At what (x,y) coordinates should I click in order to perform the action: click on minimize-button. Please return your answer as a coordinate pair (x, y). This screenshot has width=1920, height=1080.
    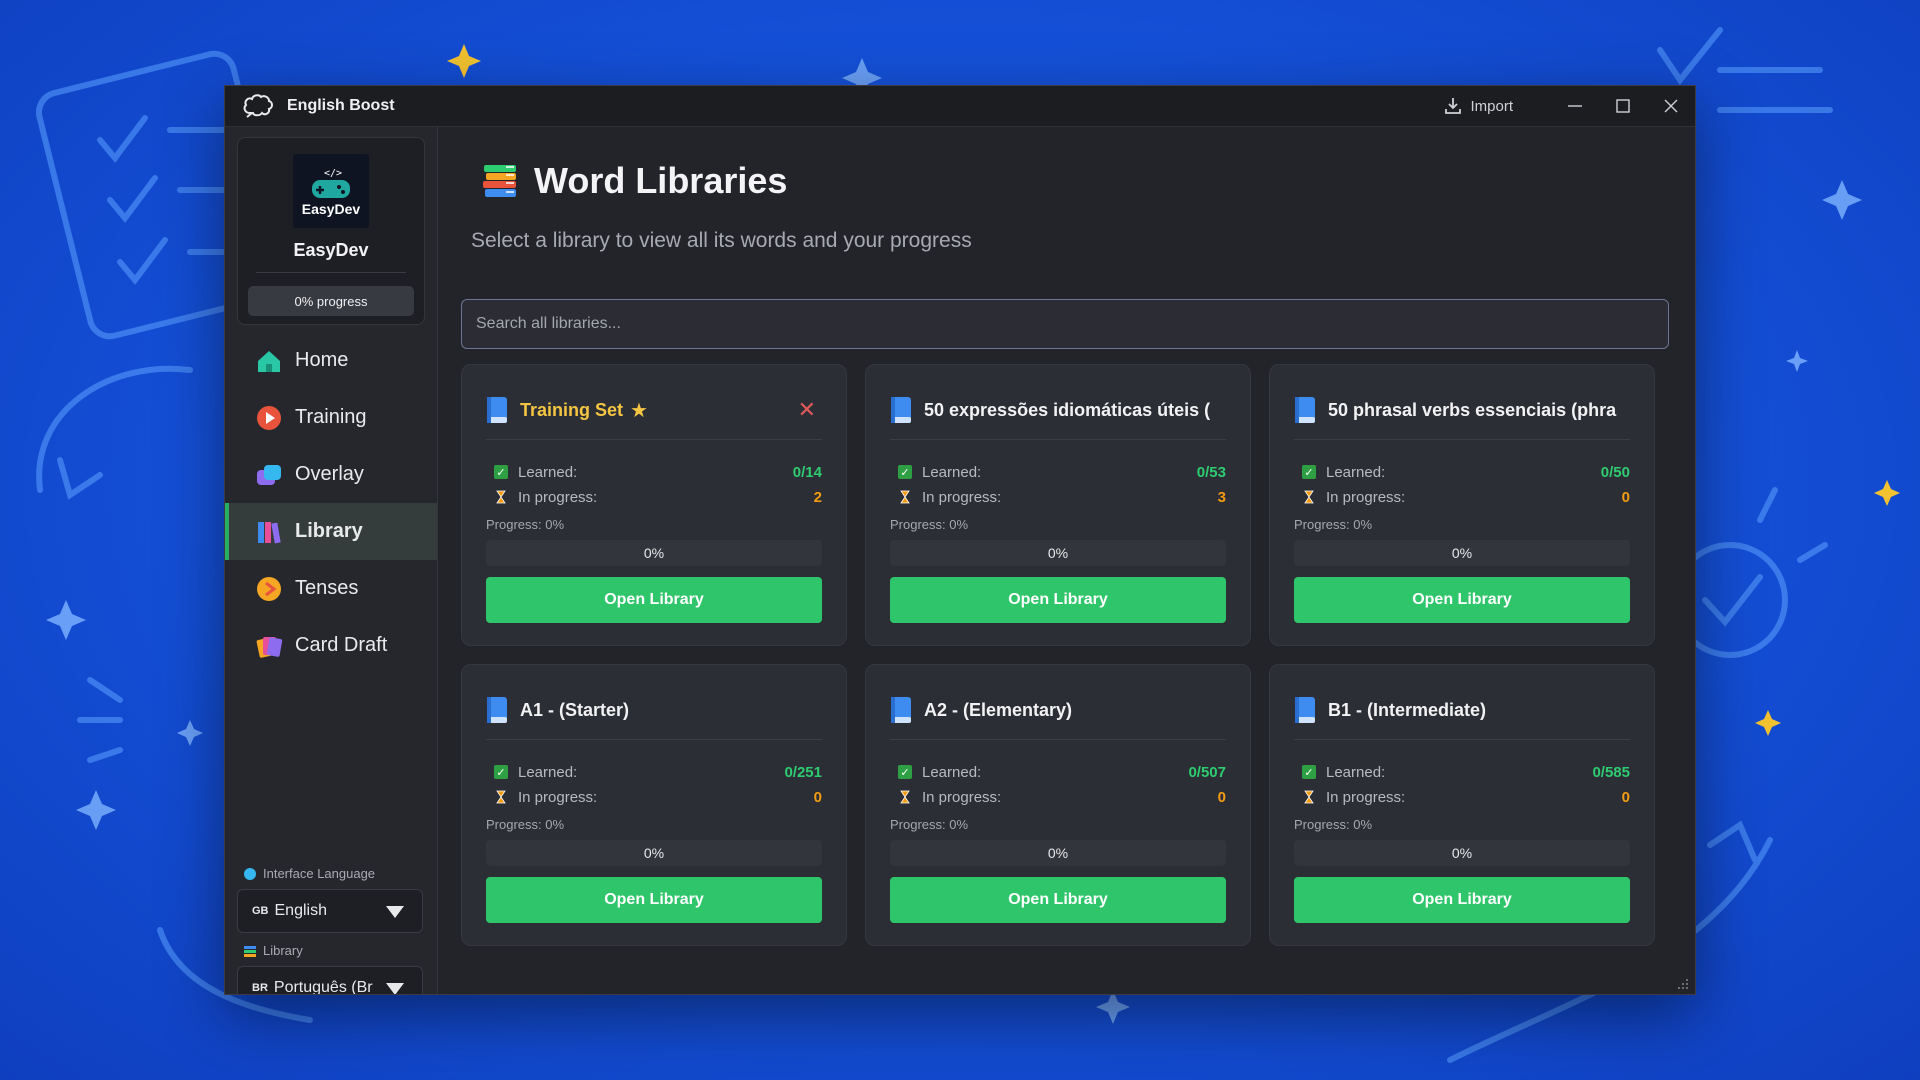
    Looking at the image, I should click on (1575, 106).